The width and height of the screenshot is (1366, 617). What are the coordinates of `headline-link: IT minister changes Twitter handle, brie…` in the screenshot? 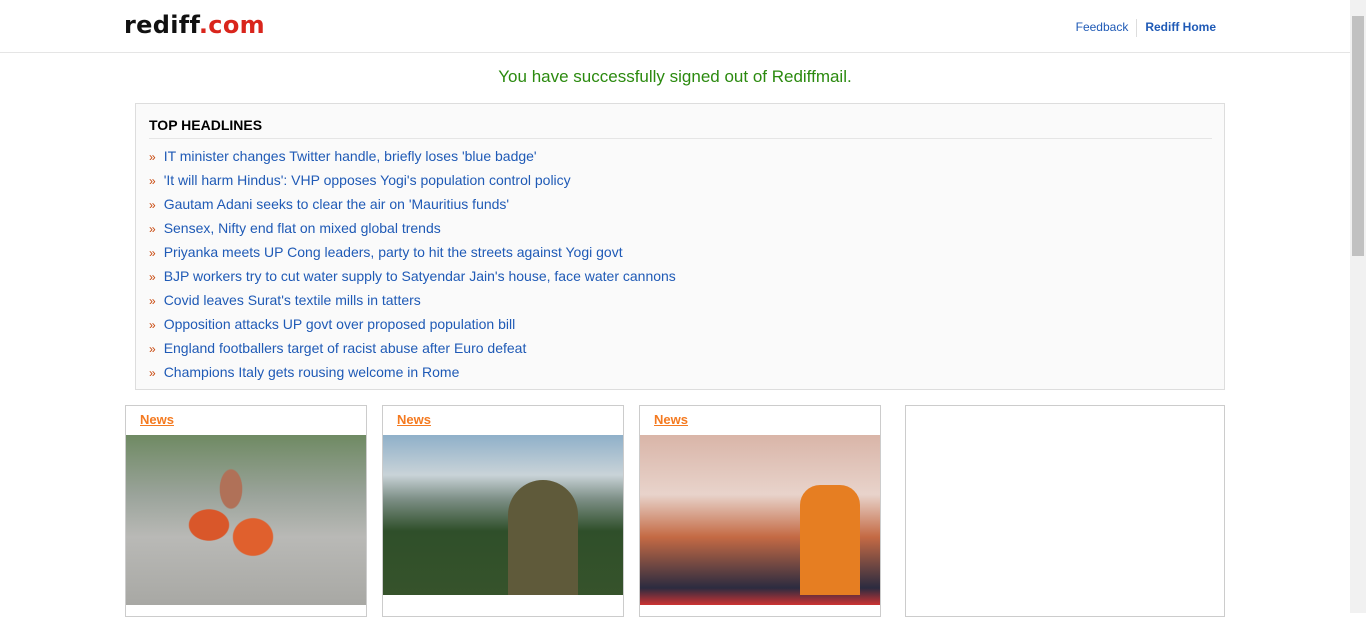 It's located at (350, 156).